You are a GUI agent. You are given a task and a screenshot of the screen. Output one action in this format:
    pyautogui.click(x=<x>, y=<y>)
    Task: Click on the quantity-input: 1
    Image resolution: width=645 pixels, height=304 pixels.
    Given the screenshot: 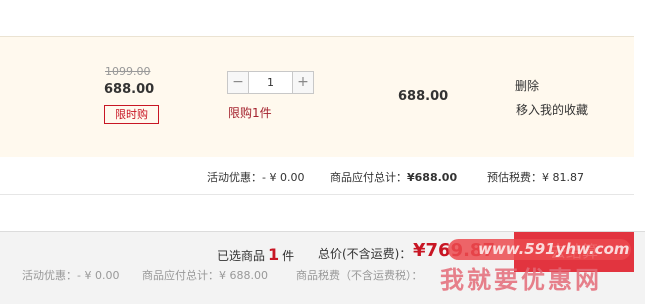 What is the action you would take?
    pyautogui.click(x=270, y=82)
    